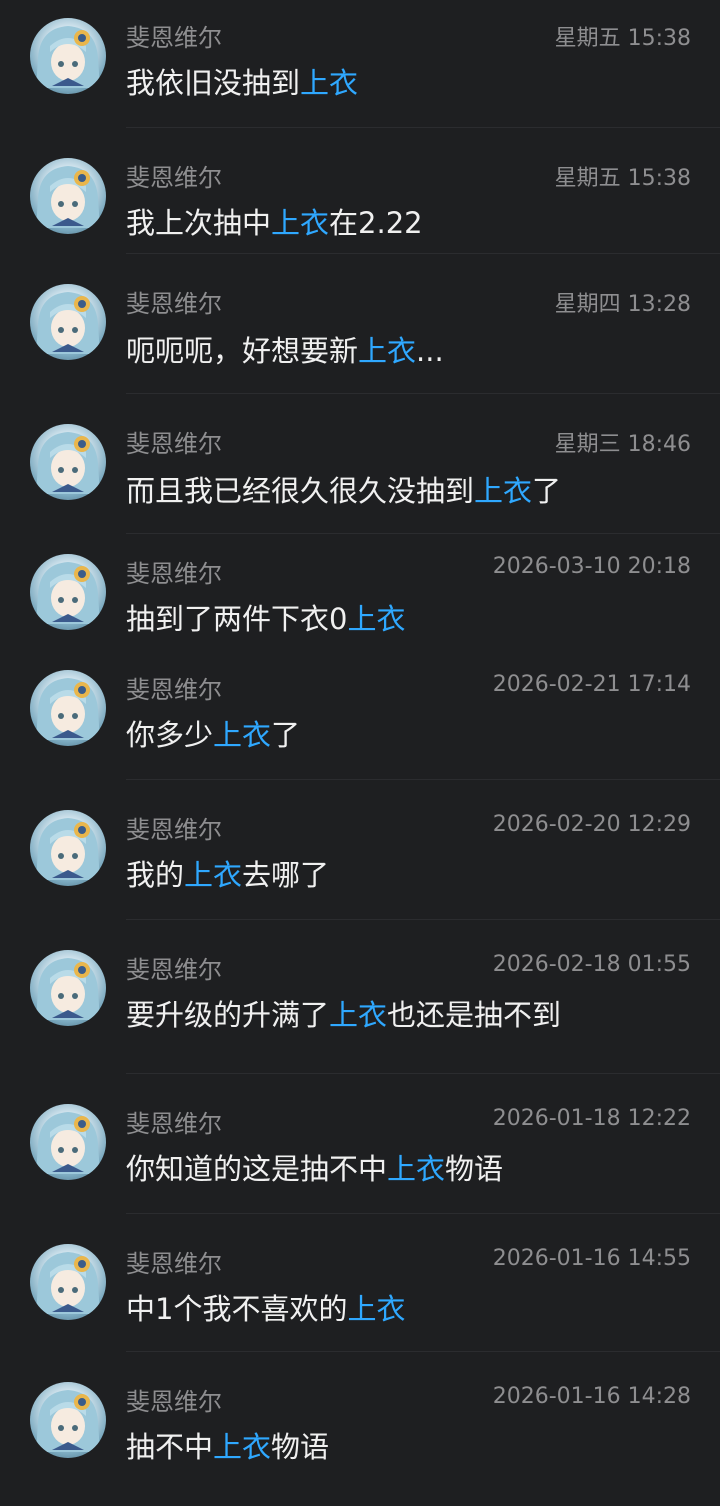 This screenshot has width=720, height=1506. What do you see at coordinates (360, 850) in the screenshot?
I see `message-result-row: 斐恩维尔 2026-02-20 12:29 我的上衣去哪了` at bounding box center [360, 850].